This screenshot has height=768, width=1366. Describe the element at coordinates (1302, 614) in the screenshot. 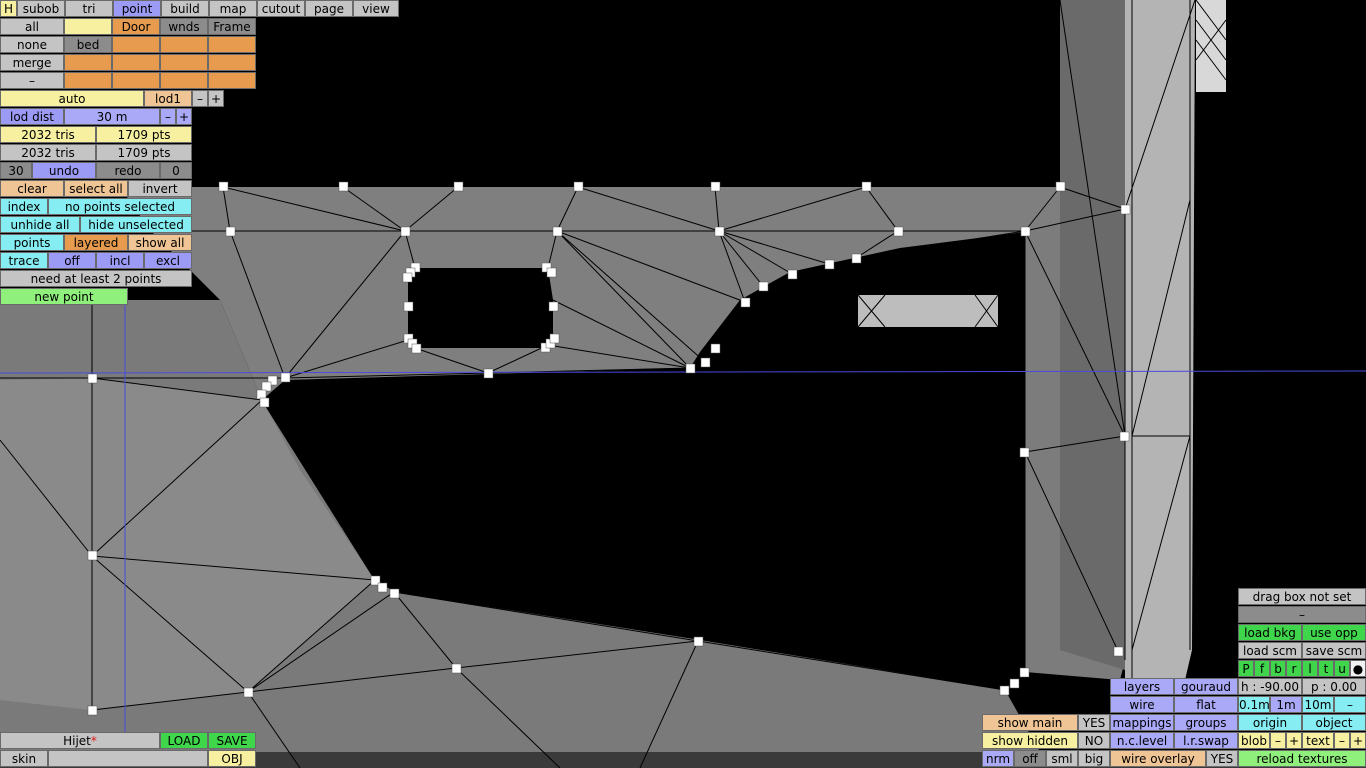

I see `drag-box-dash: –` at that location.